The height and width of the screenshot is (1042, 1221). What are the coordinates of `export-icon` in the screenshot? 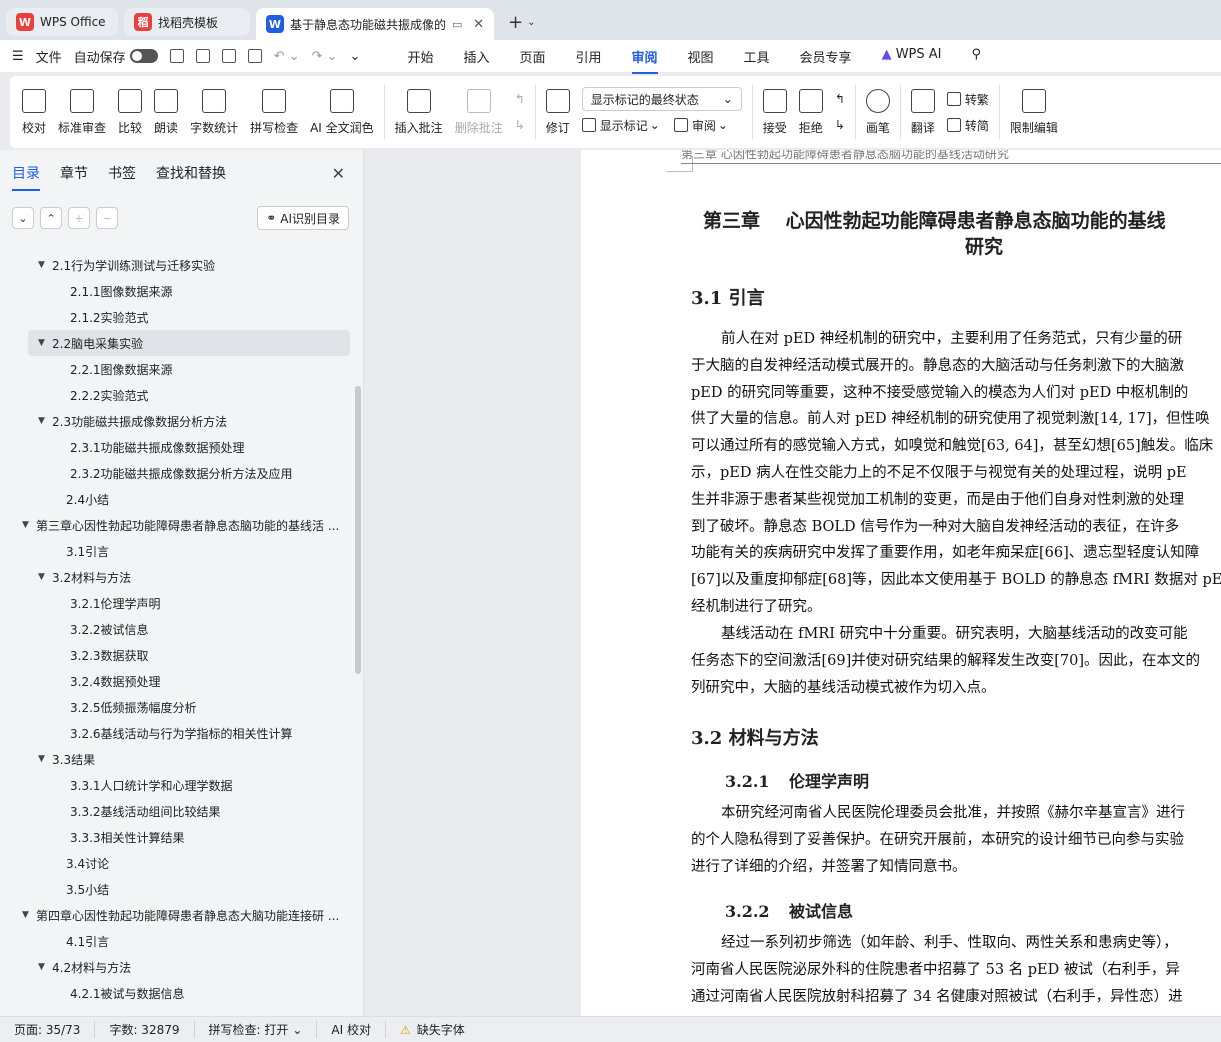 It's located at (202, 56).